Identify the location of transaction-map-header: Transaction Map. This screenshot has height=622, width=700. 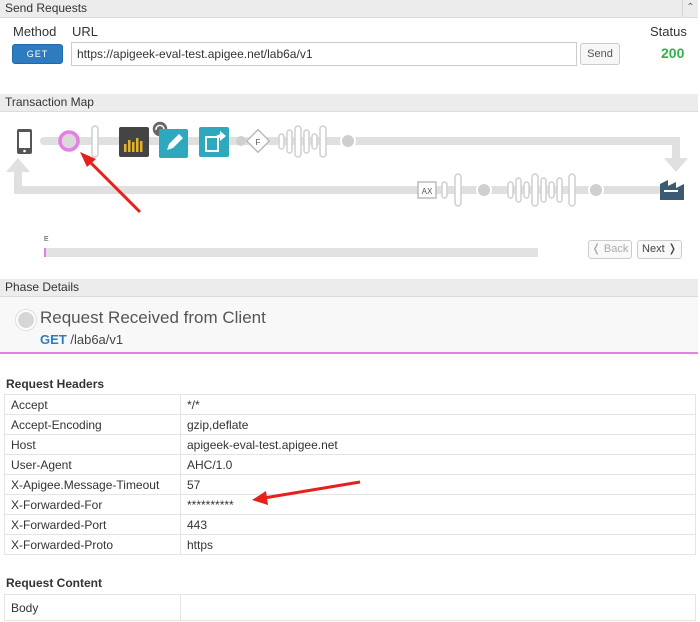
(349, 103).